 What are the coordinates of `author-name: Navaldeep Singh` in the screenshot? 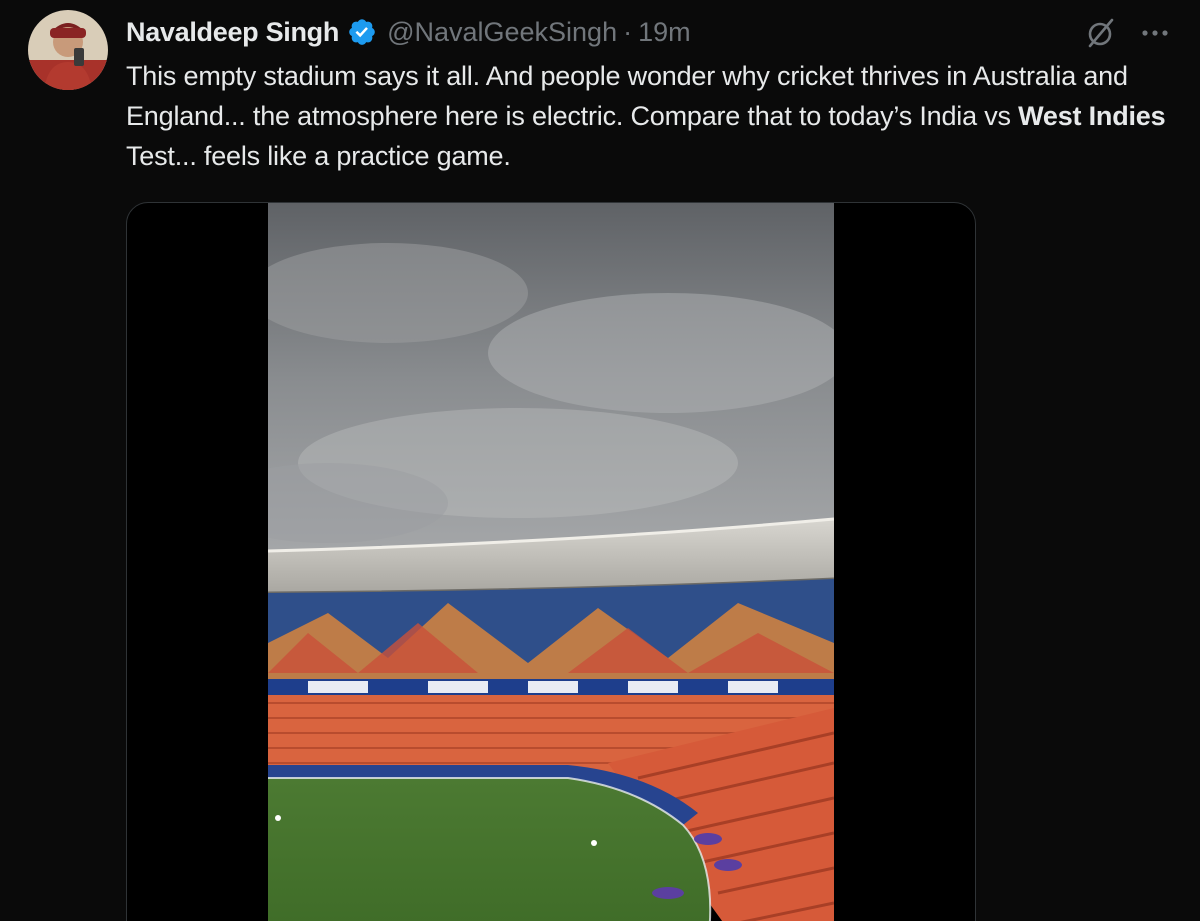 It's located at (232, 32).